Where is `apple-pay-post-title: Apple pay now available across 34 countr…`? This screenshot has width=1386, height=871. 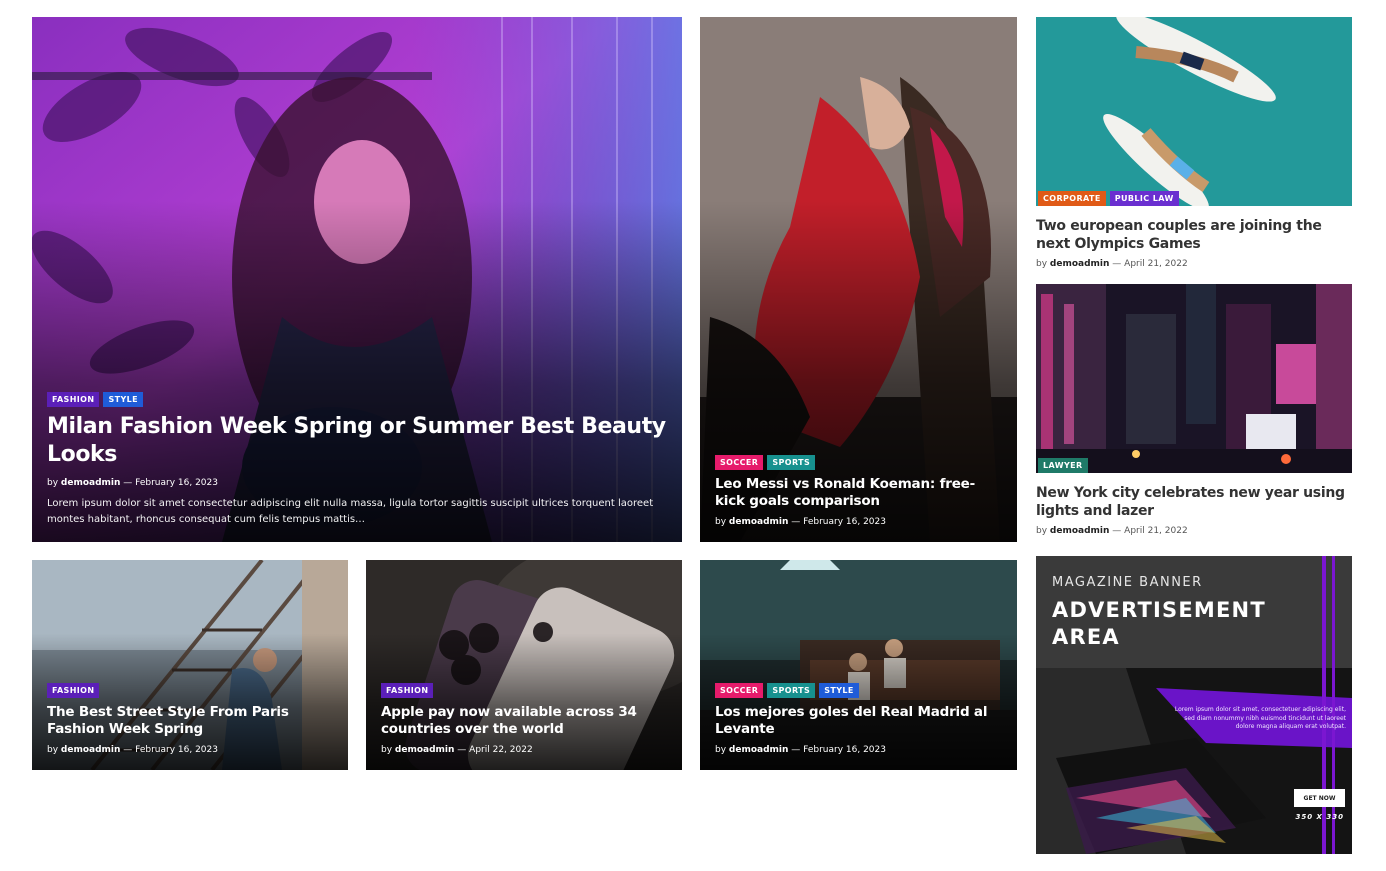 apple-pay-post-title: Apple pay now available across 34 countr… is located at coordinates (524, 721).